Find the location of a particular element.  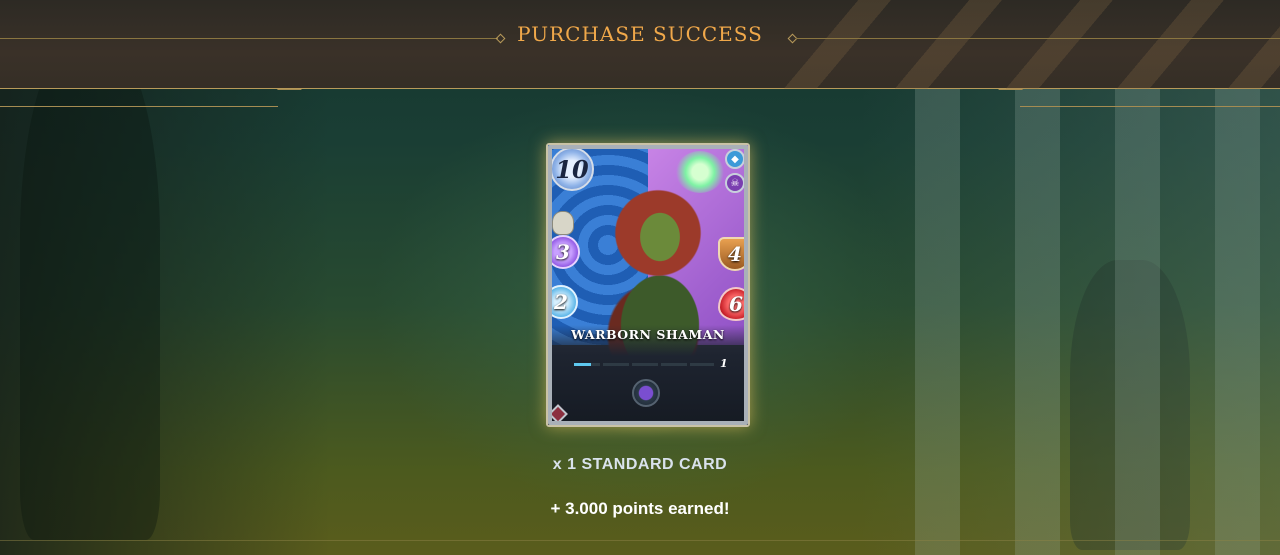

points-earned-label: + 3.000 points earned! is located at coordinates (640, 508).